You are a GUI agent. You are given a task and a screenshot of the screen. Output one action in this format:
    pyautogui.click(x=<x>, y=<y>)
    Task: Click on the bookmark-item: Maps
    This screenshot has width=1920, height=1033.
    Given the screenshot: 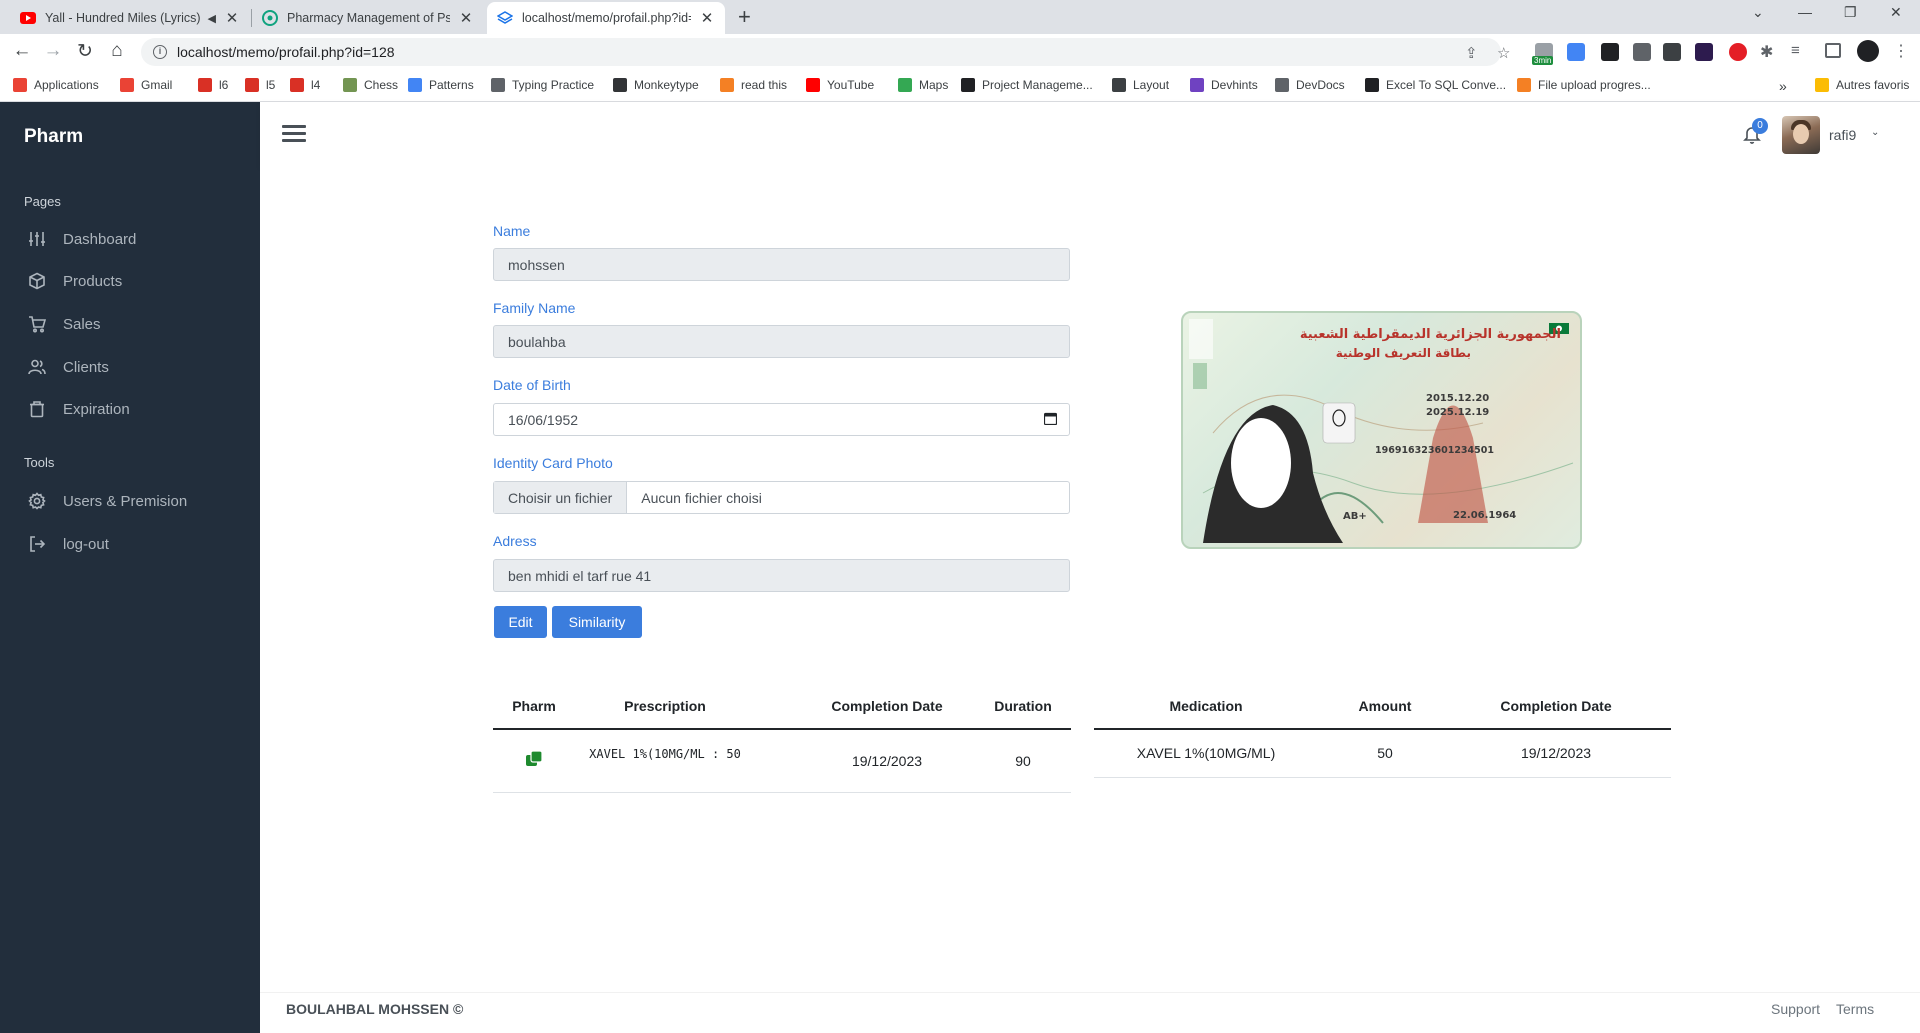 What is the action you would take?
    pyautogui.click(x=923, y=85)
    